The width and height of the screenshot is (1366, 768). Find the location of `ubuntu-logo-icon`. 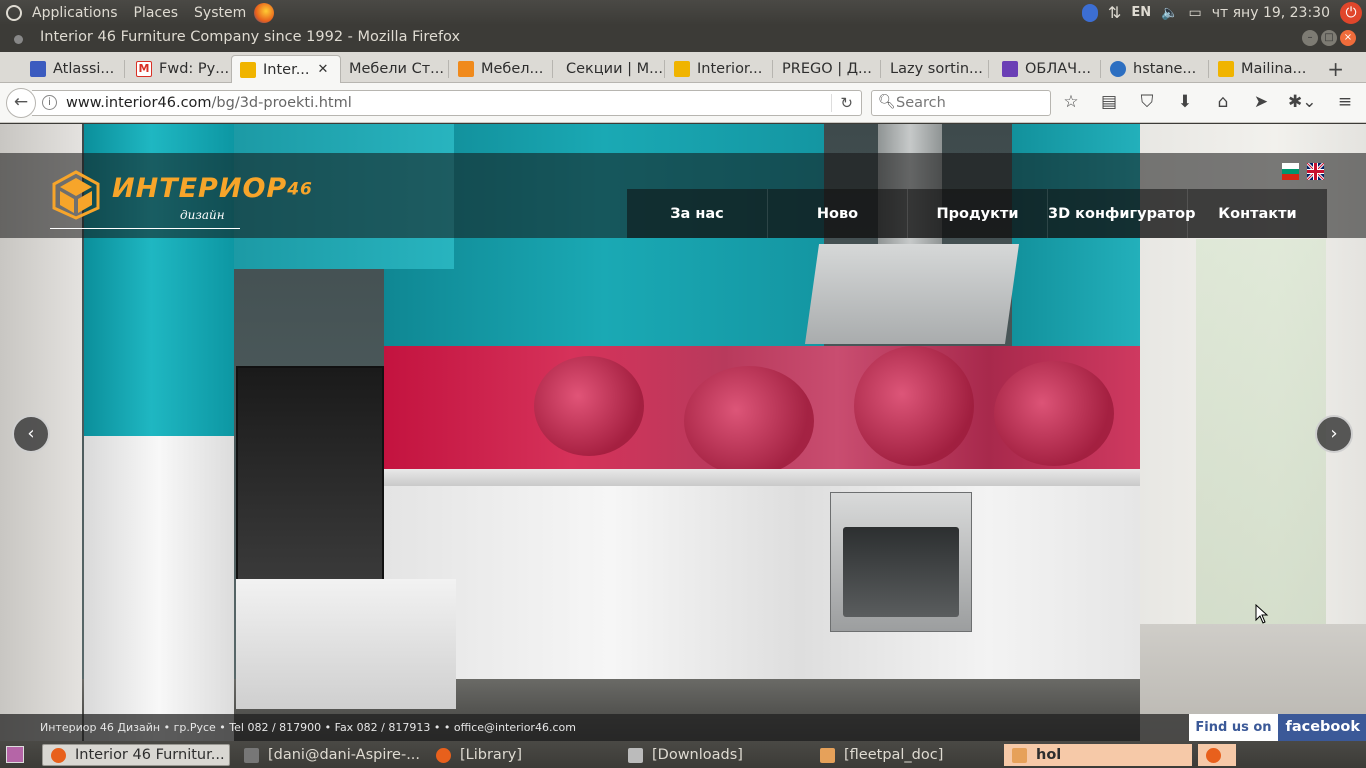

ubuntu-logo-icon is located at coordinates (14, 12).